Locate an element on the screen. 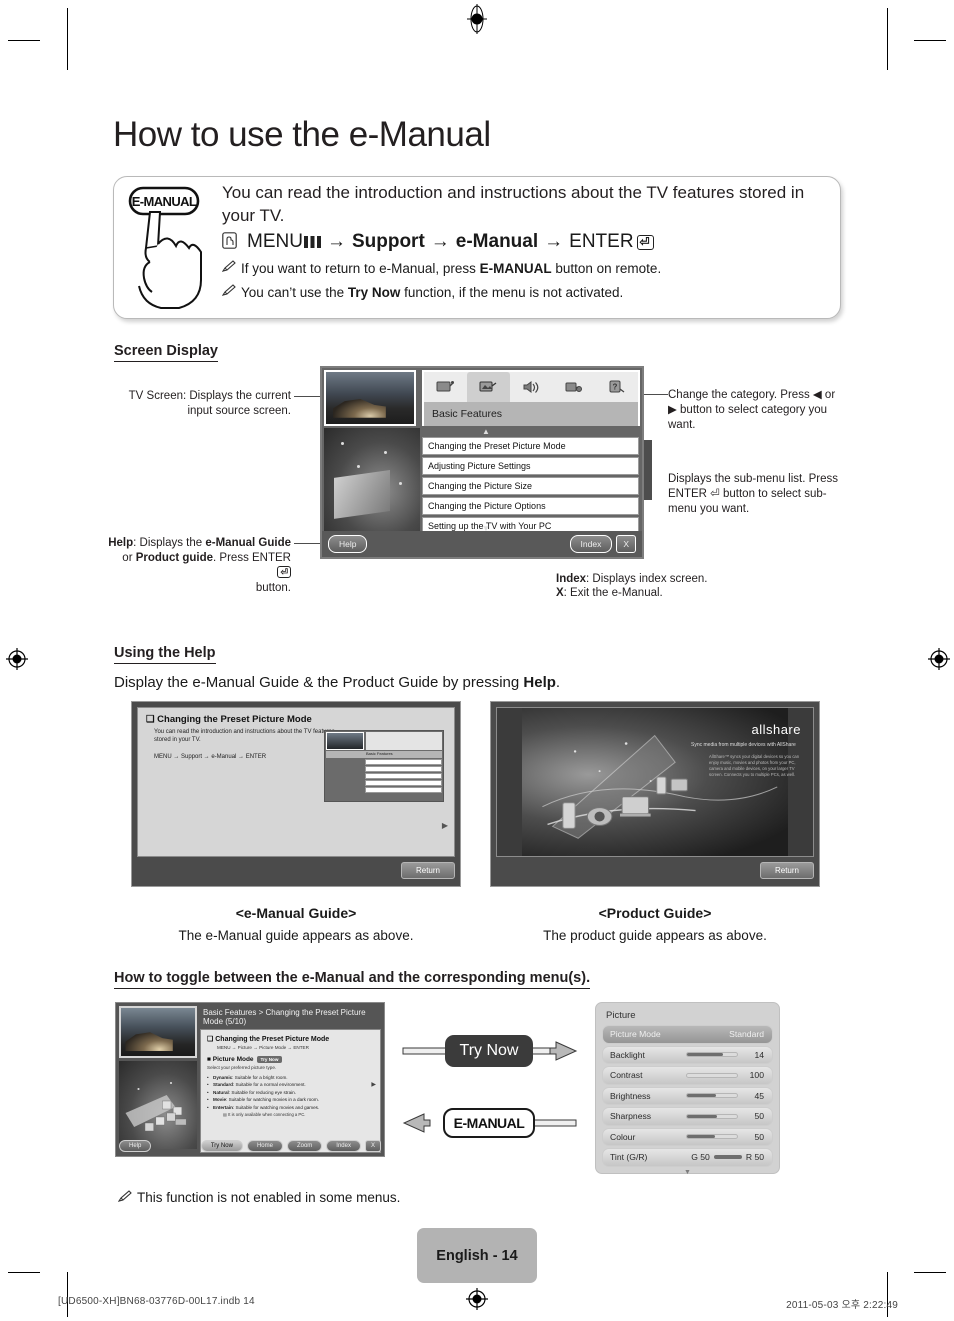 This screenshot has width=954, height=1321. enter-label: ENTER is located at coordinates (601, 241).